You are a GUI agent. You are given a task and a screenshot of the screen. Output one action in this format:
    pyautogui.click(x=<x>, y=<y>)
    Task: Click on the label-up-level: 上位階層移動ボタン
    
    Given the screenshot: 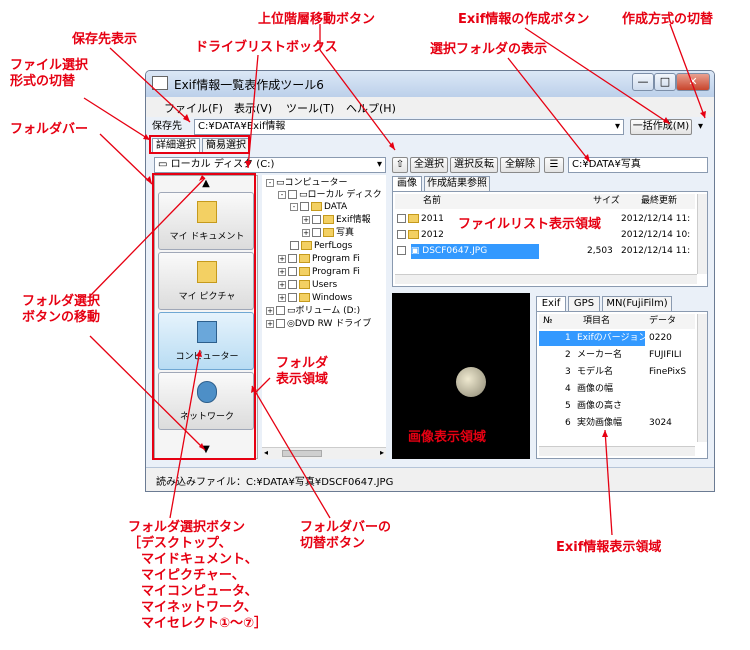 What is the action you would take?
    pyautogui.click(x=317, y=19)
    